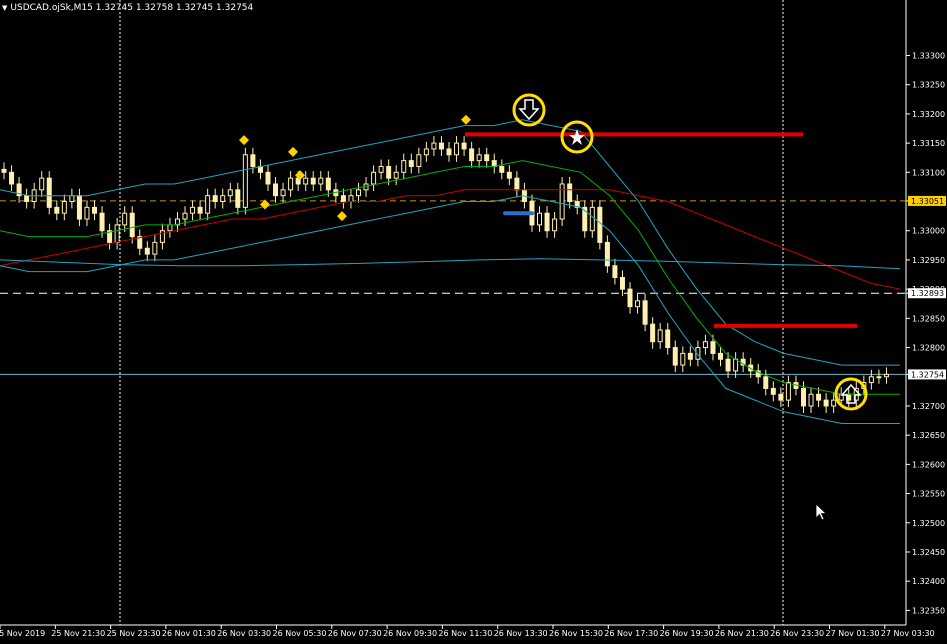 This screenshot has width=947, height=644. I want to click on x-tick-label-8: 26 Nov 11:30, so click(465, 633).